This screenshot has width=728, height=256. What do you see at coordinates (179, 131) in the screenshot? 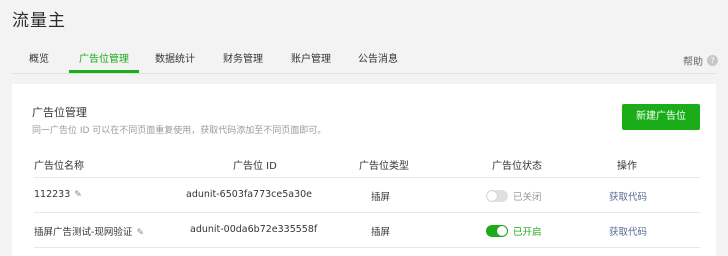
I see `card-description: 同一广告位 ID 可以在不同页面重复使用，获取代码添加至不同页面即可。` at bounding box center [179, 131].